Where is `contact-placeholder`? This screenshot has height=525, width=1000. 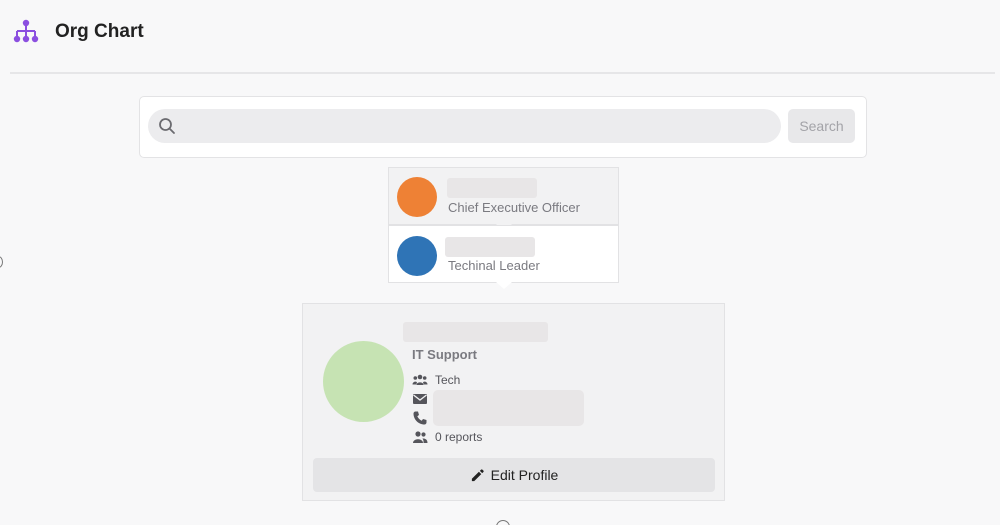
contact-placeholder is located at coordinates (508, 408).